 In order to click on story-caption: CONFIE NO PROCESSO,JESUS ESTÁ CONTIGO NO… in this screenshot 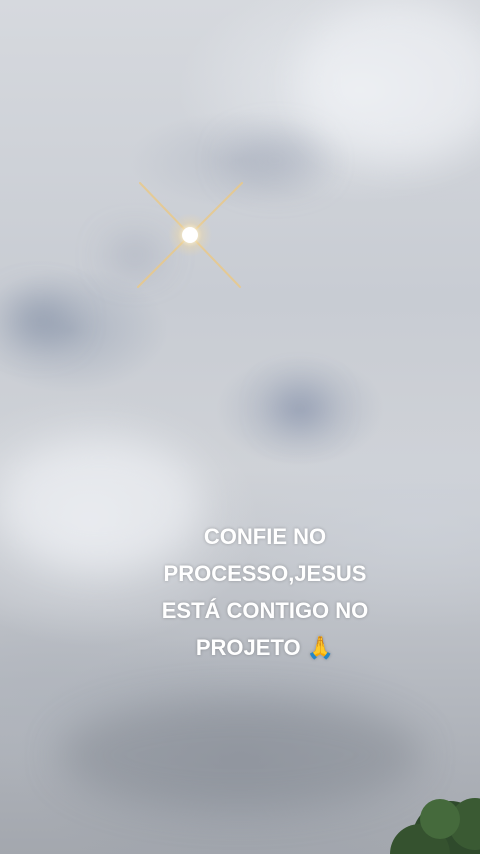, I will do `click(265, 592)`.